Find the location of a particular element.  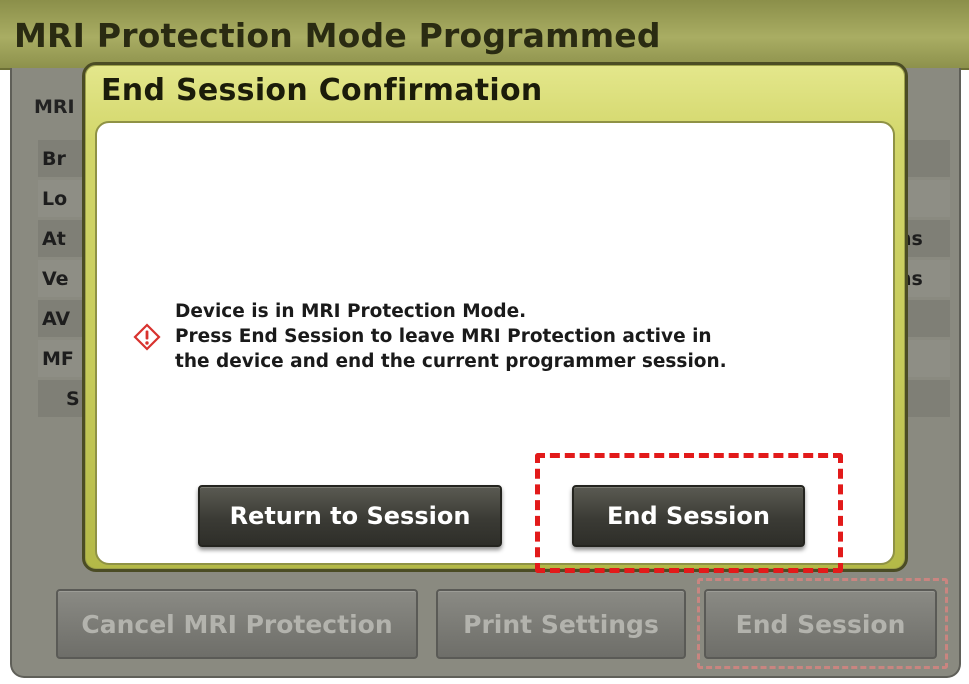

cancel-mri-protection-button: Cancel MRI Protection is located at coordinates (237, 624).